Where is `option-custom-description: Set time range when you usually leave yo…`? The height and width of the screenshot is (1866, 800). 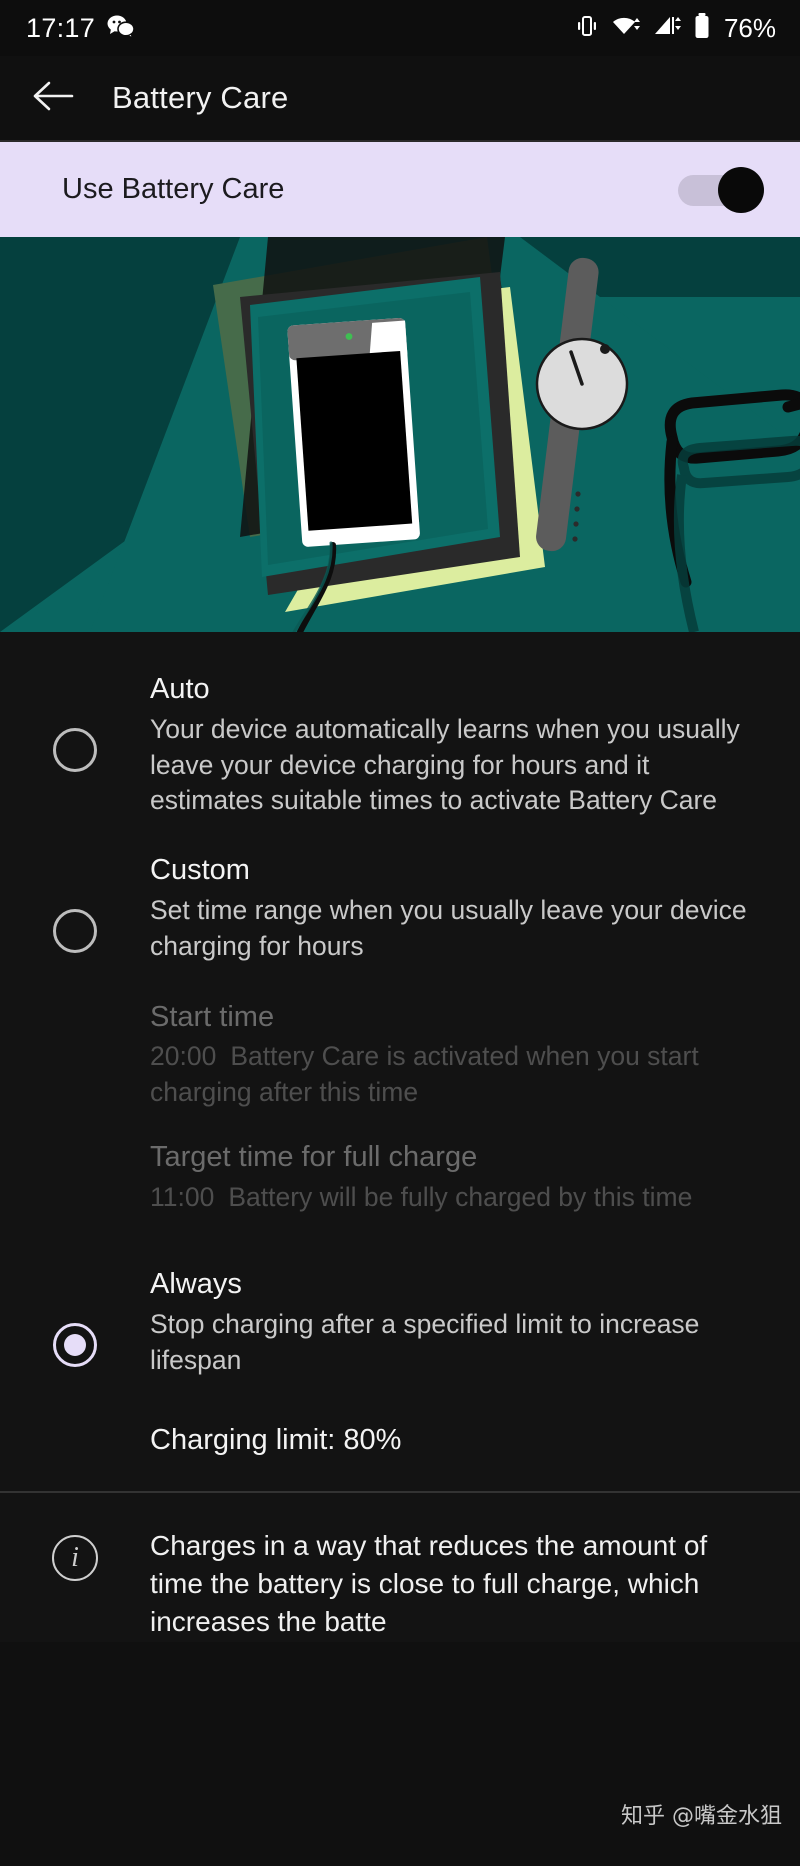
option-custom-description: Set time range when you usually leave yo… is located at coordinates (448, 928).